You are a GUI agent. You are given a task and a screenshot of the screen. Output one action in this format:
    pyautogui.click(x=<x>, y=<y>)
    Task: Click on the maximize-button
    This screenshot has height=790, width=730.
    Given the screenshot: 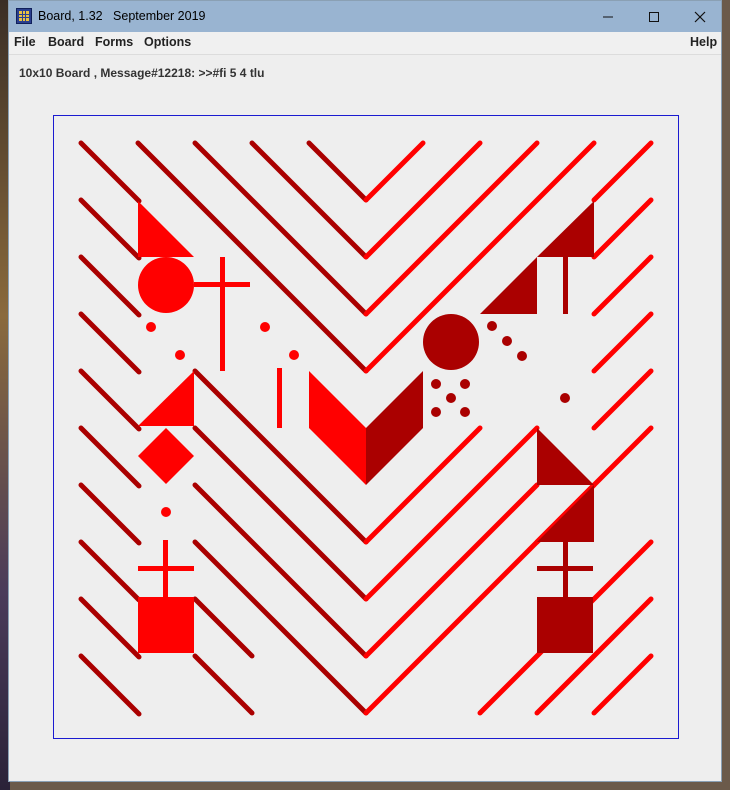 What is the action you would take?
    pyautogui.click(x=654, y=16)
    